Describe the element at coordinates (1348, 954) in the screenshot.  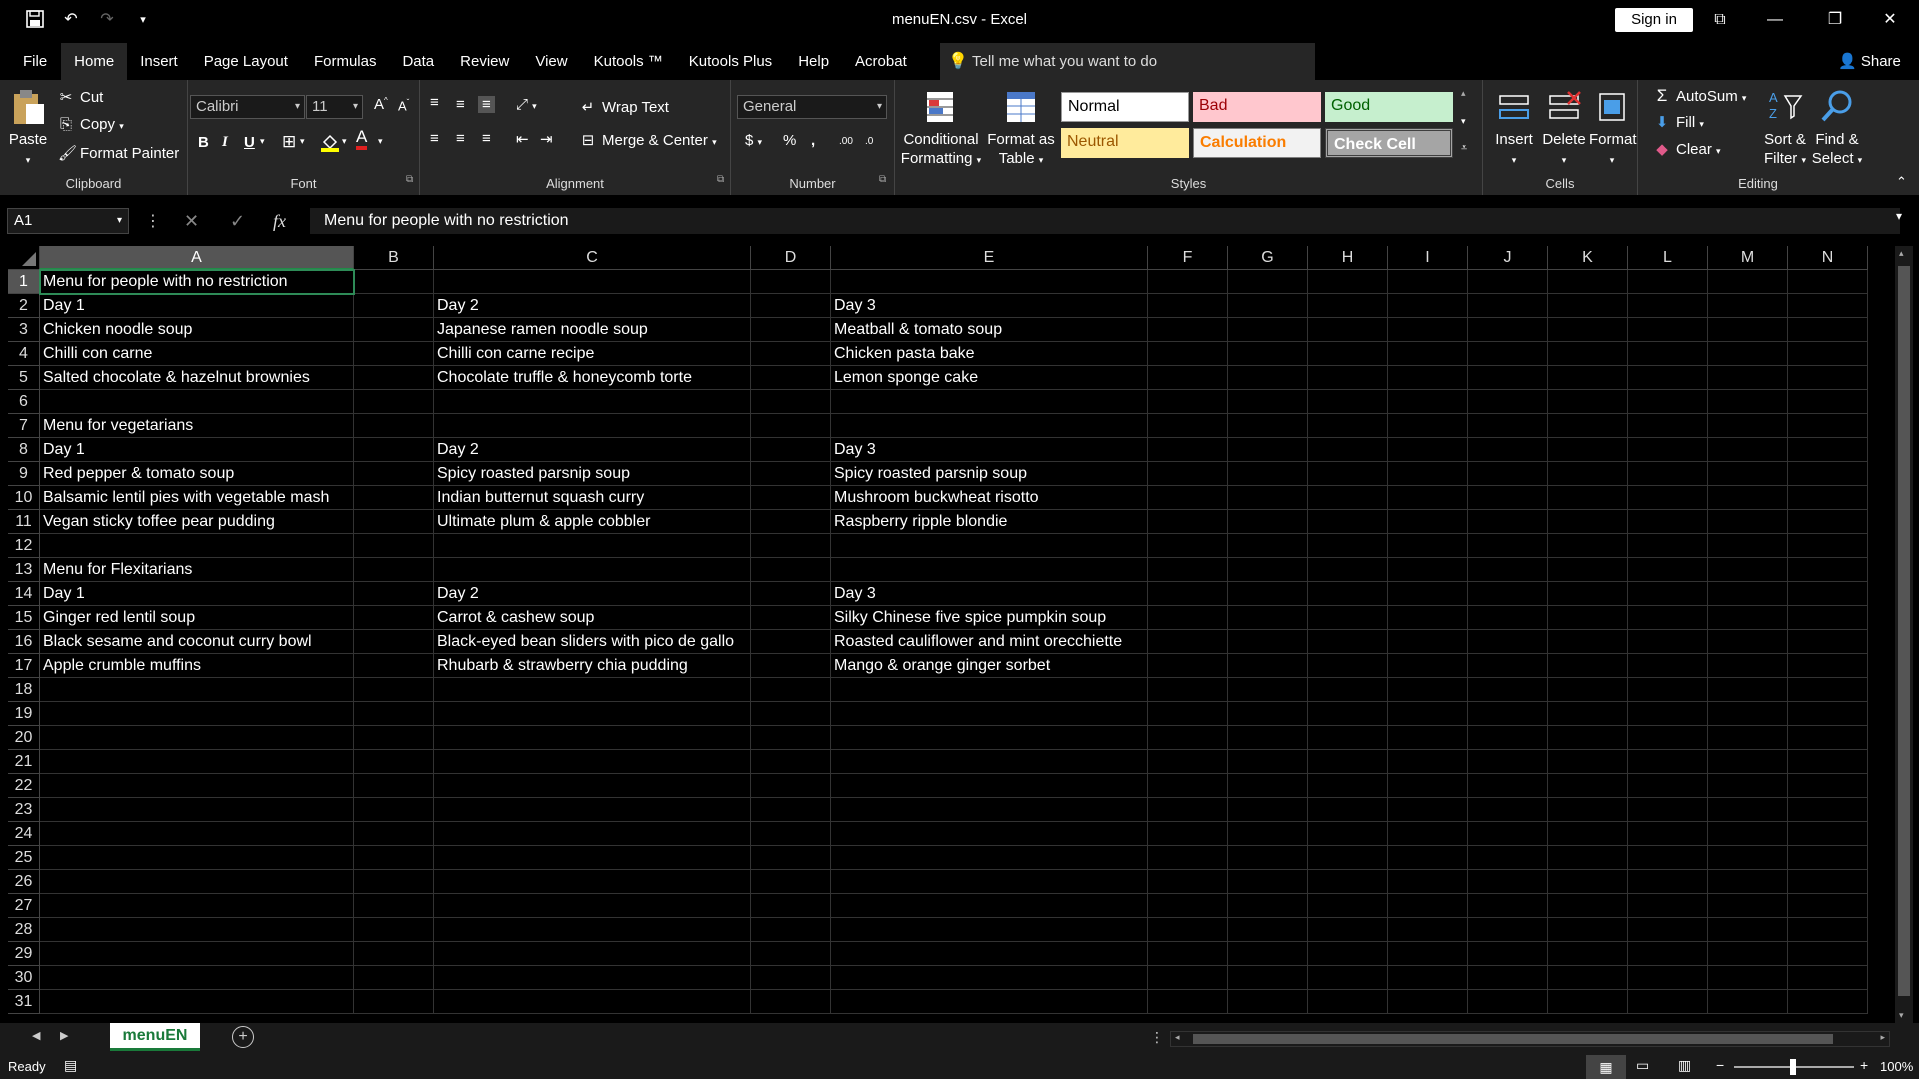
I see `cell-h29` at that location.